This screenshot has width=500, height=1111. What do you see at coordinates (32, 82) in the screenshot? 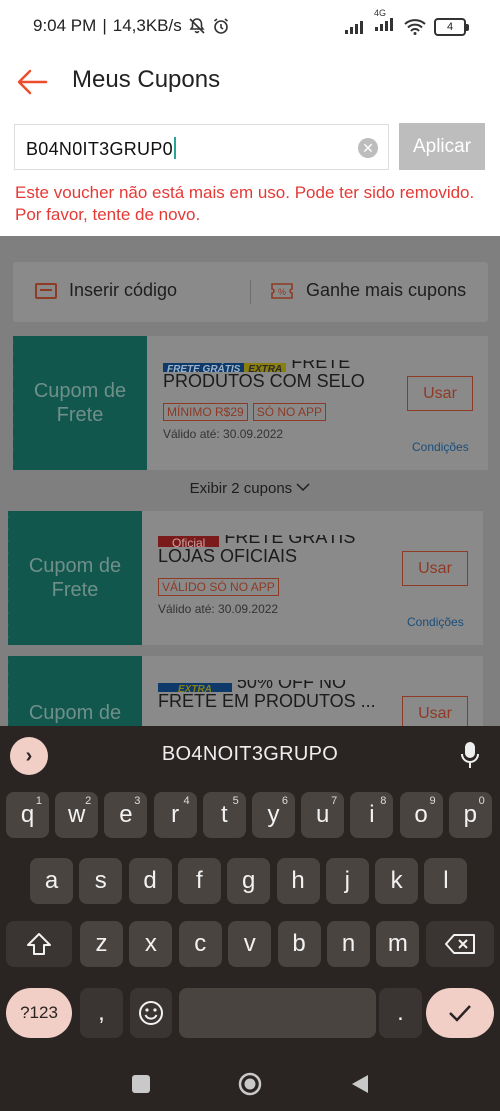
I see `back-arrow-icon` at bounding box center [32, 82].